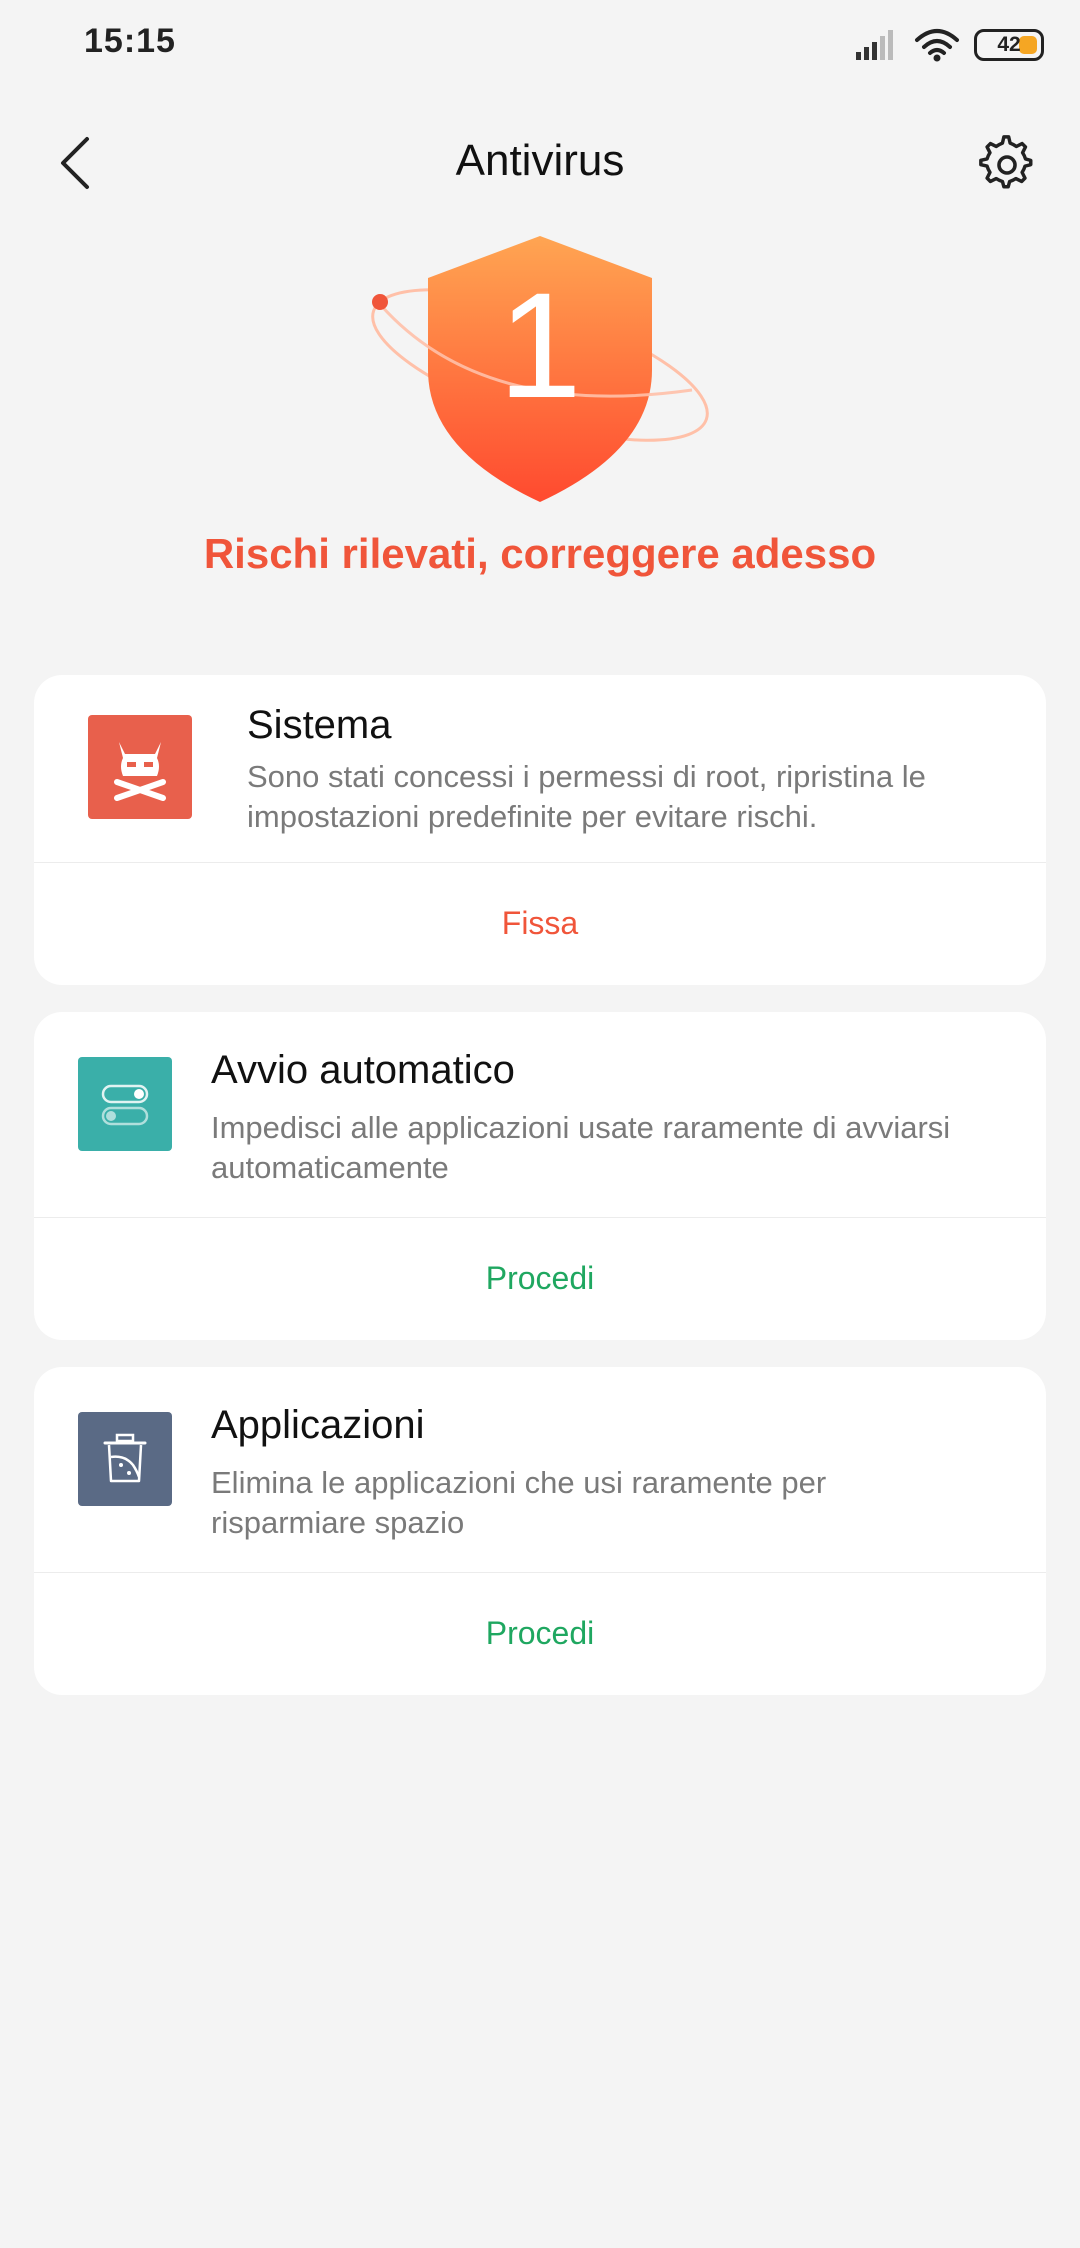 The width and height of the screenshot is (1080, 2248). I want to click on card-title: Avvio automatico, so click(363, 1070).